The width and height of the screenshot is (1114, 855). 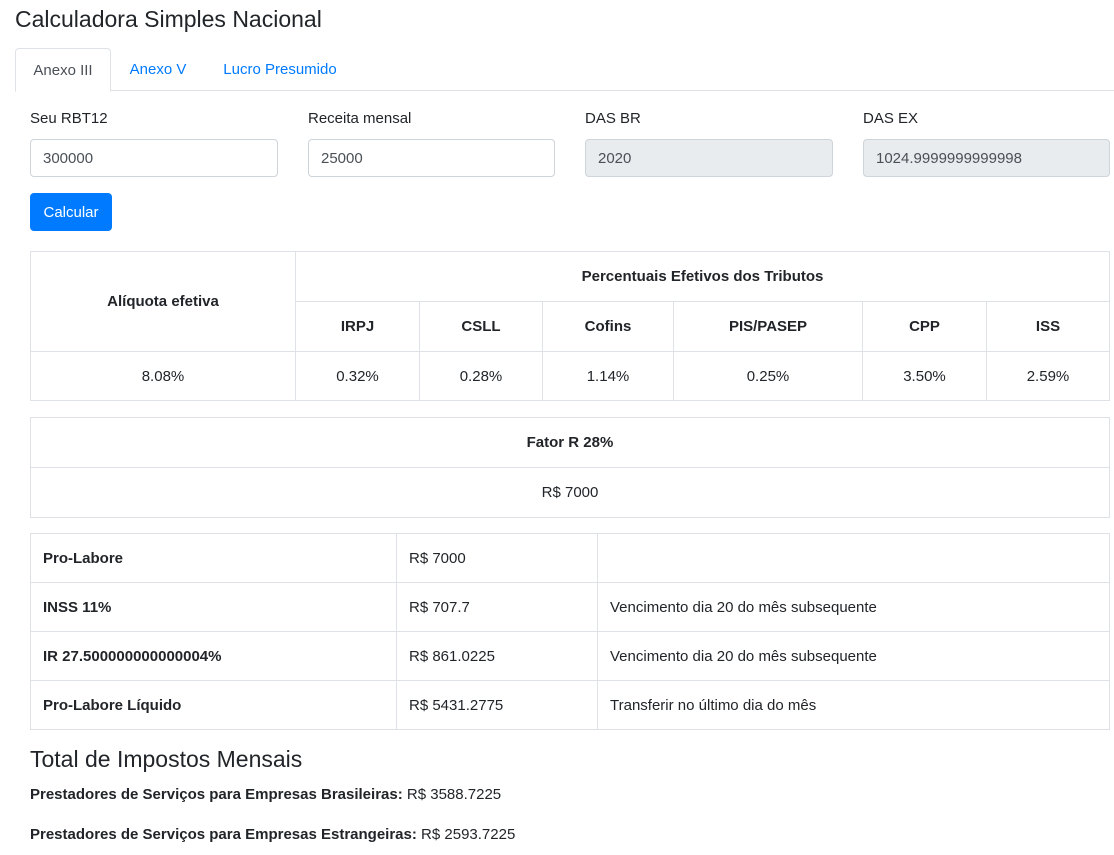 What do you see at coordinates (481, 376) in the screenshot?
I see `csll-value: 0.28%` at bounding box center [481, 376].